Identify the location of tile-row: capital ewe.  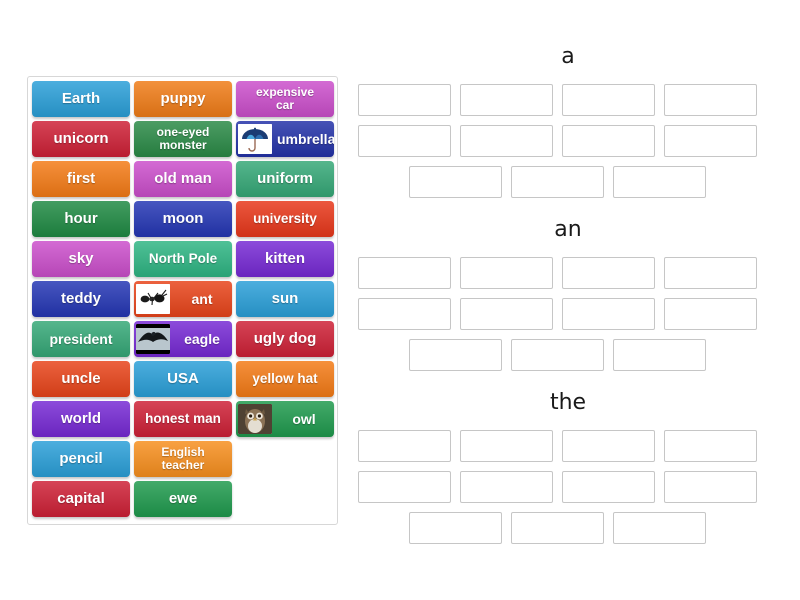
(182, 501).